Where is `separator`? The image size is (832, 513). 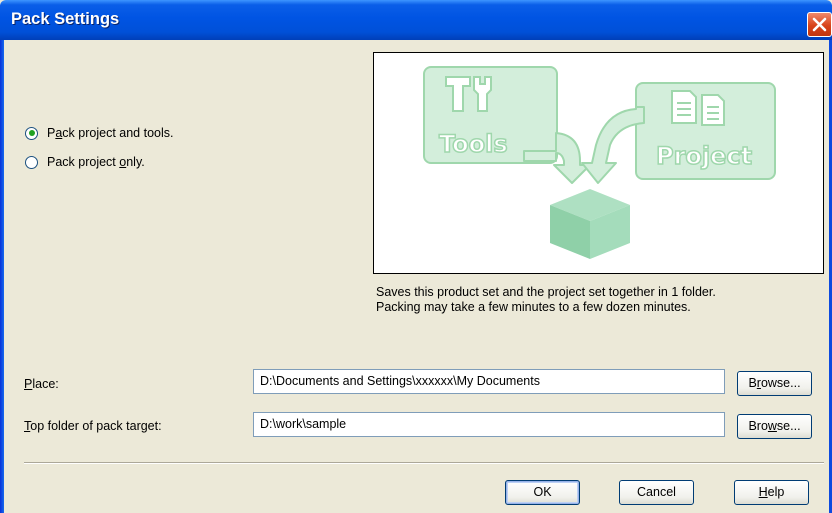
separator is located at coordinates (424, 463).